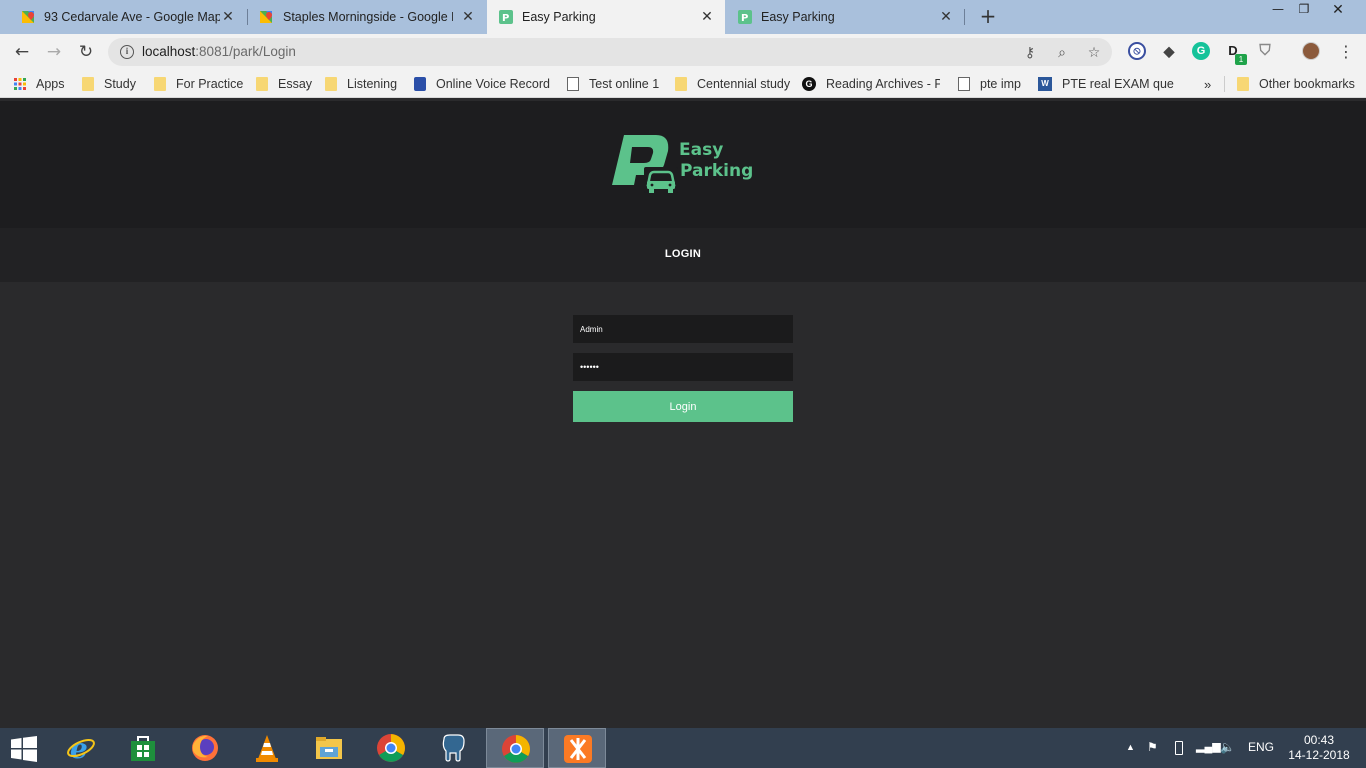 Image resolution: width=1366 pixels, height=768 pixels. I want to click on site-info-icon: i, so click(127, 52).